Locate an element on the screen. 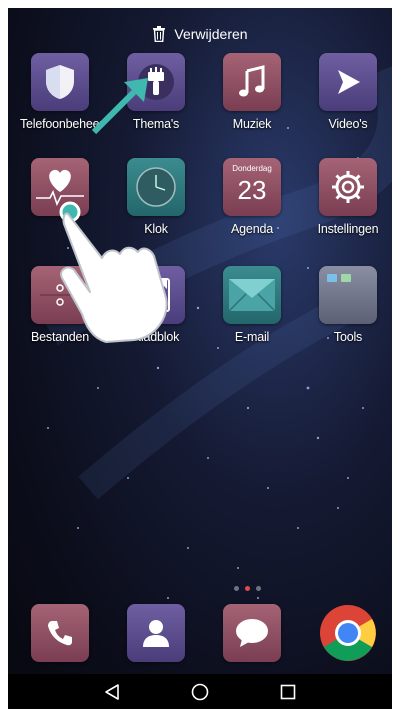  folder-icon is located at coordinates (348, 295).